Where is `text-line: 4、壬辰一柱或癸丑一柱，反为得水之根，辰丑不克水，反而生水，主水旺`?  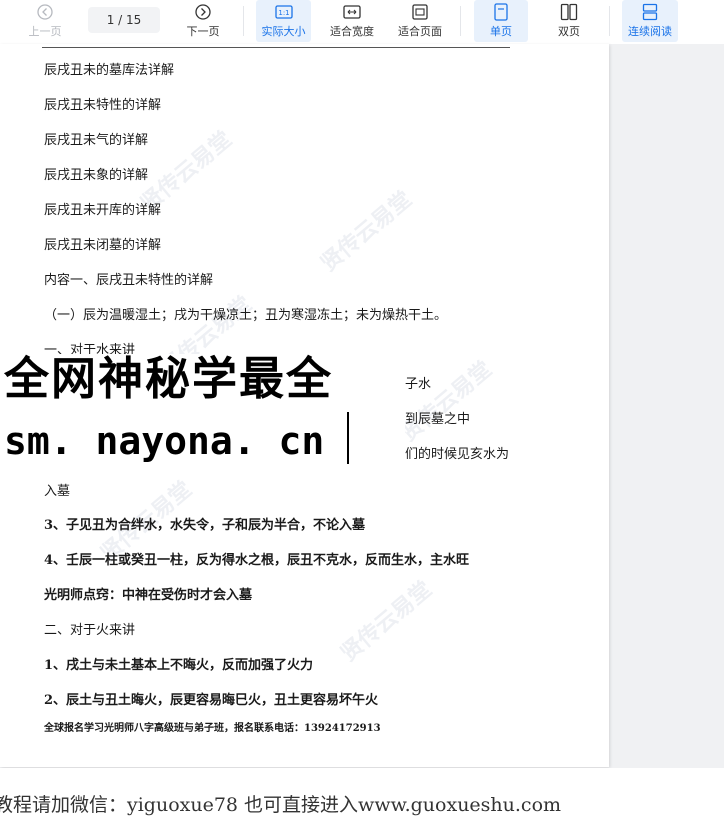 text-line: 4、壬辰一柱或癸丑一柱，反为得水之根，辰丑不克水，反而生水，主水旺 is located at coordinates (257, 560).